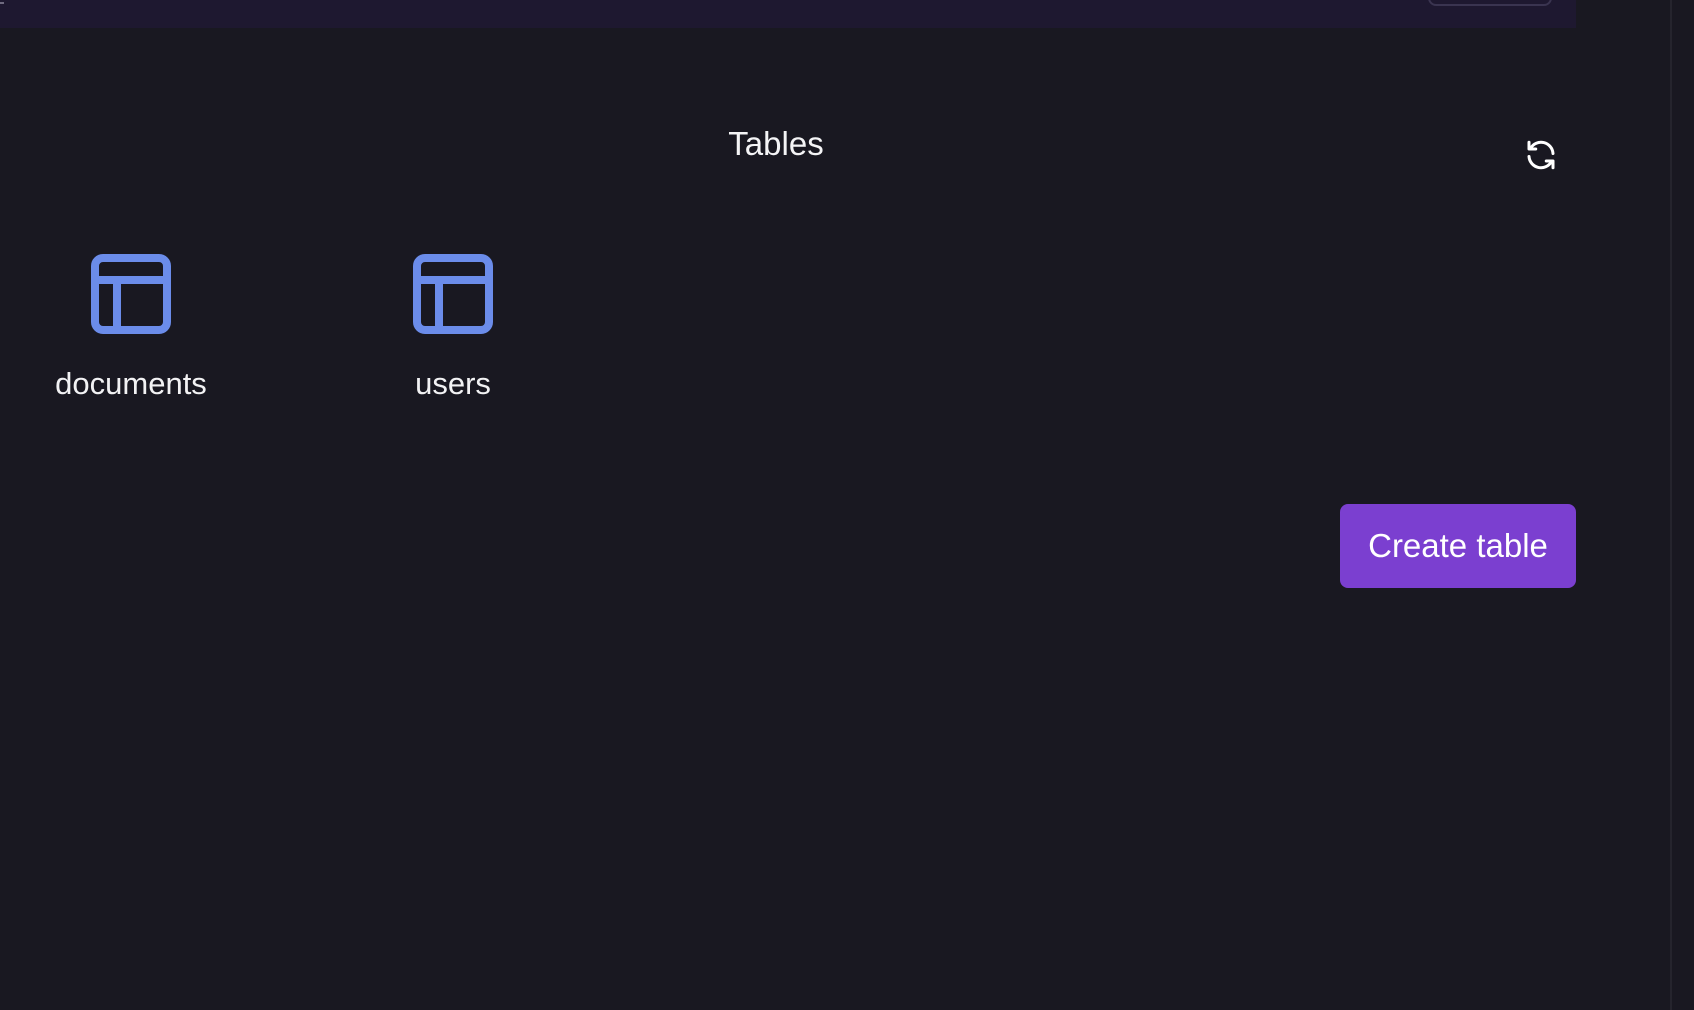 This screenshot has width=1694, height=1010. I want to click on table-tile-documents: documents, so click(131, 332).